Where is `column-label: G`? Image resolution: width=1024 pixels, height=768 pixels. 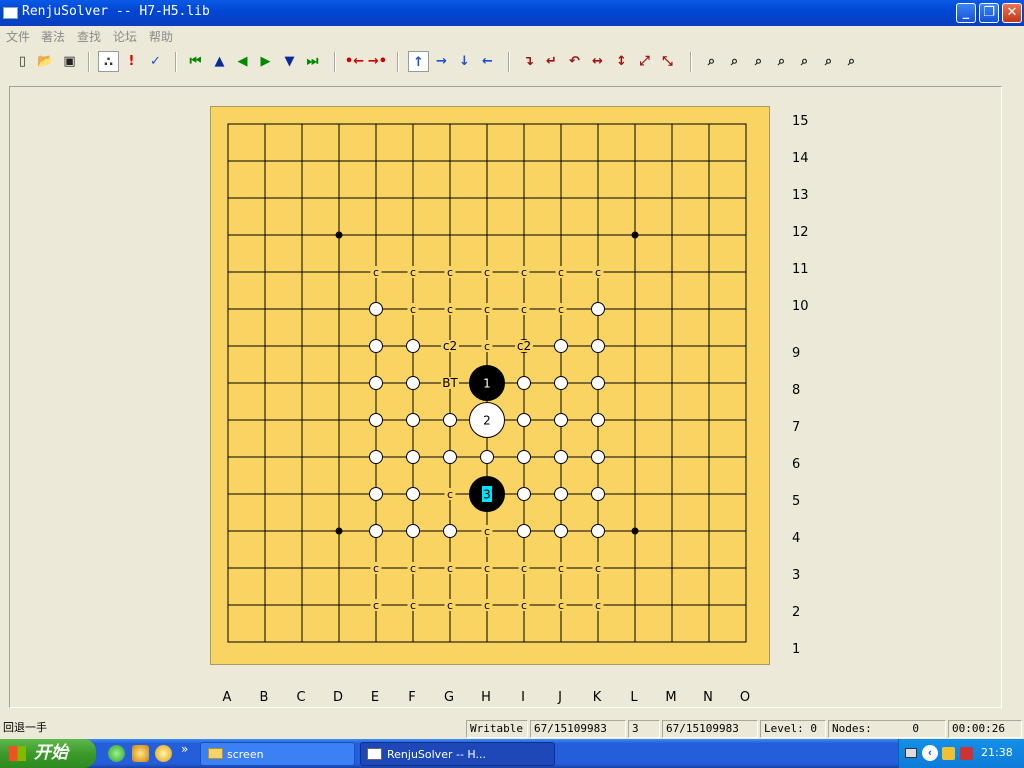 column-label: G is located at coordinates (449, 697).